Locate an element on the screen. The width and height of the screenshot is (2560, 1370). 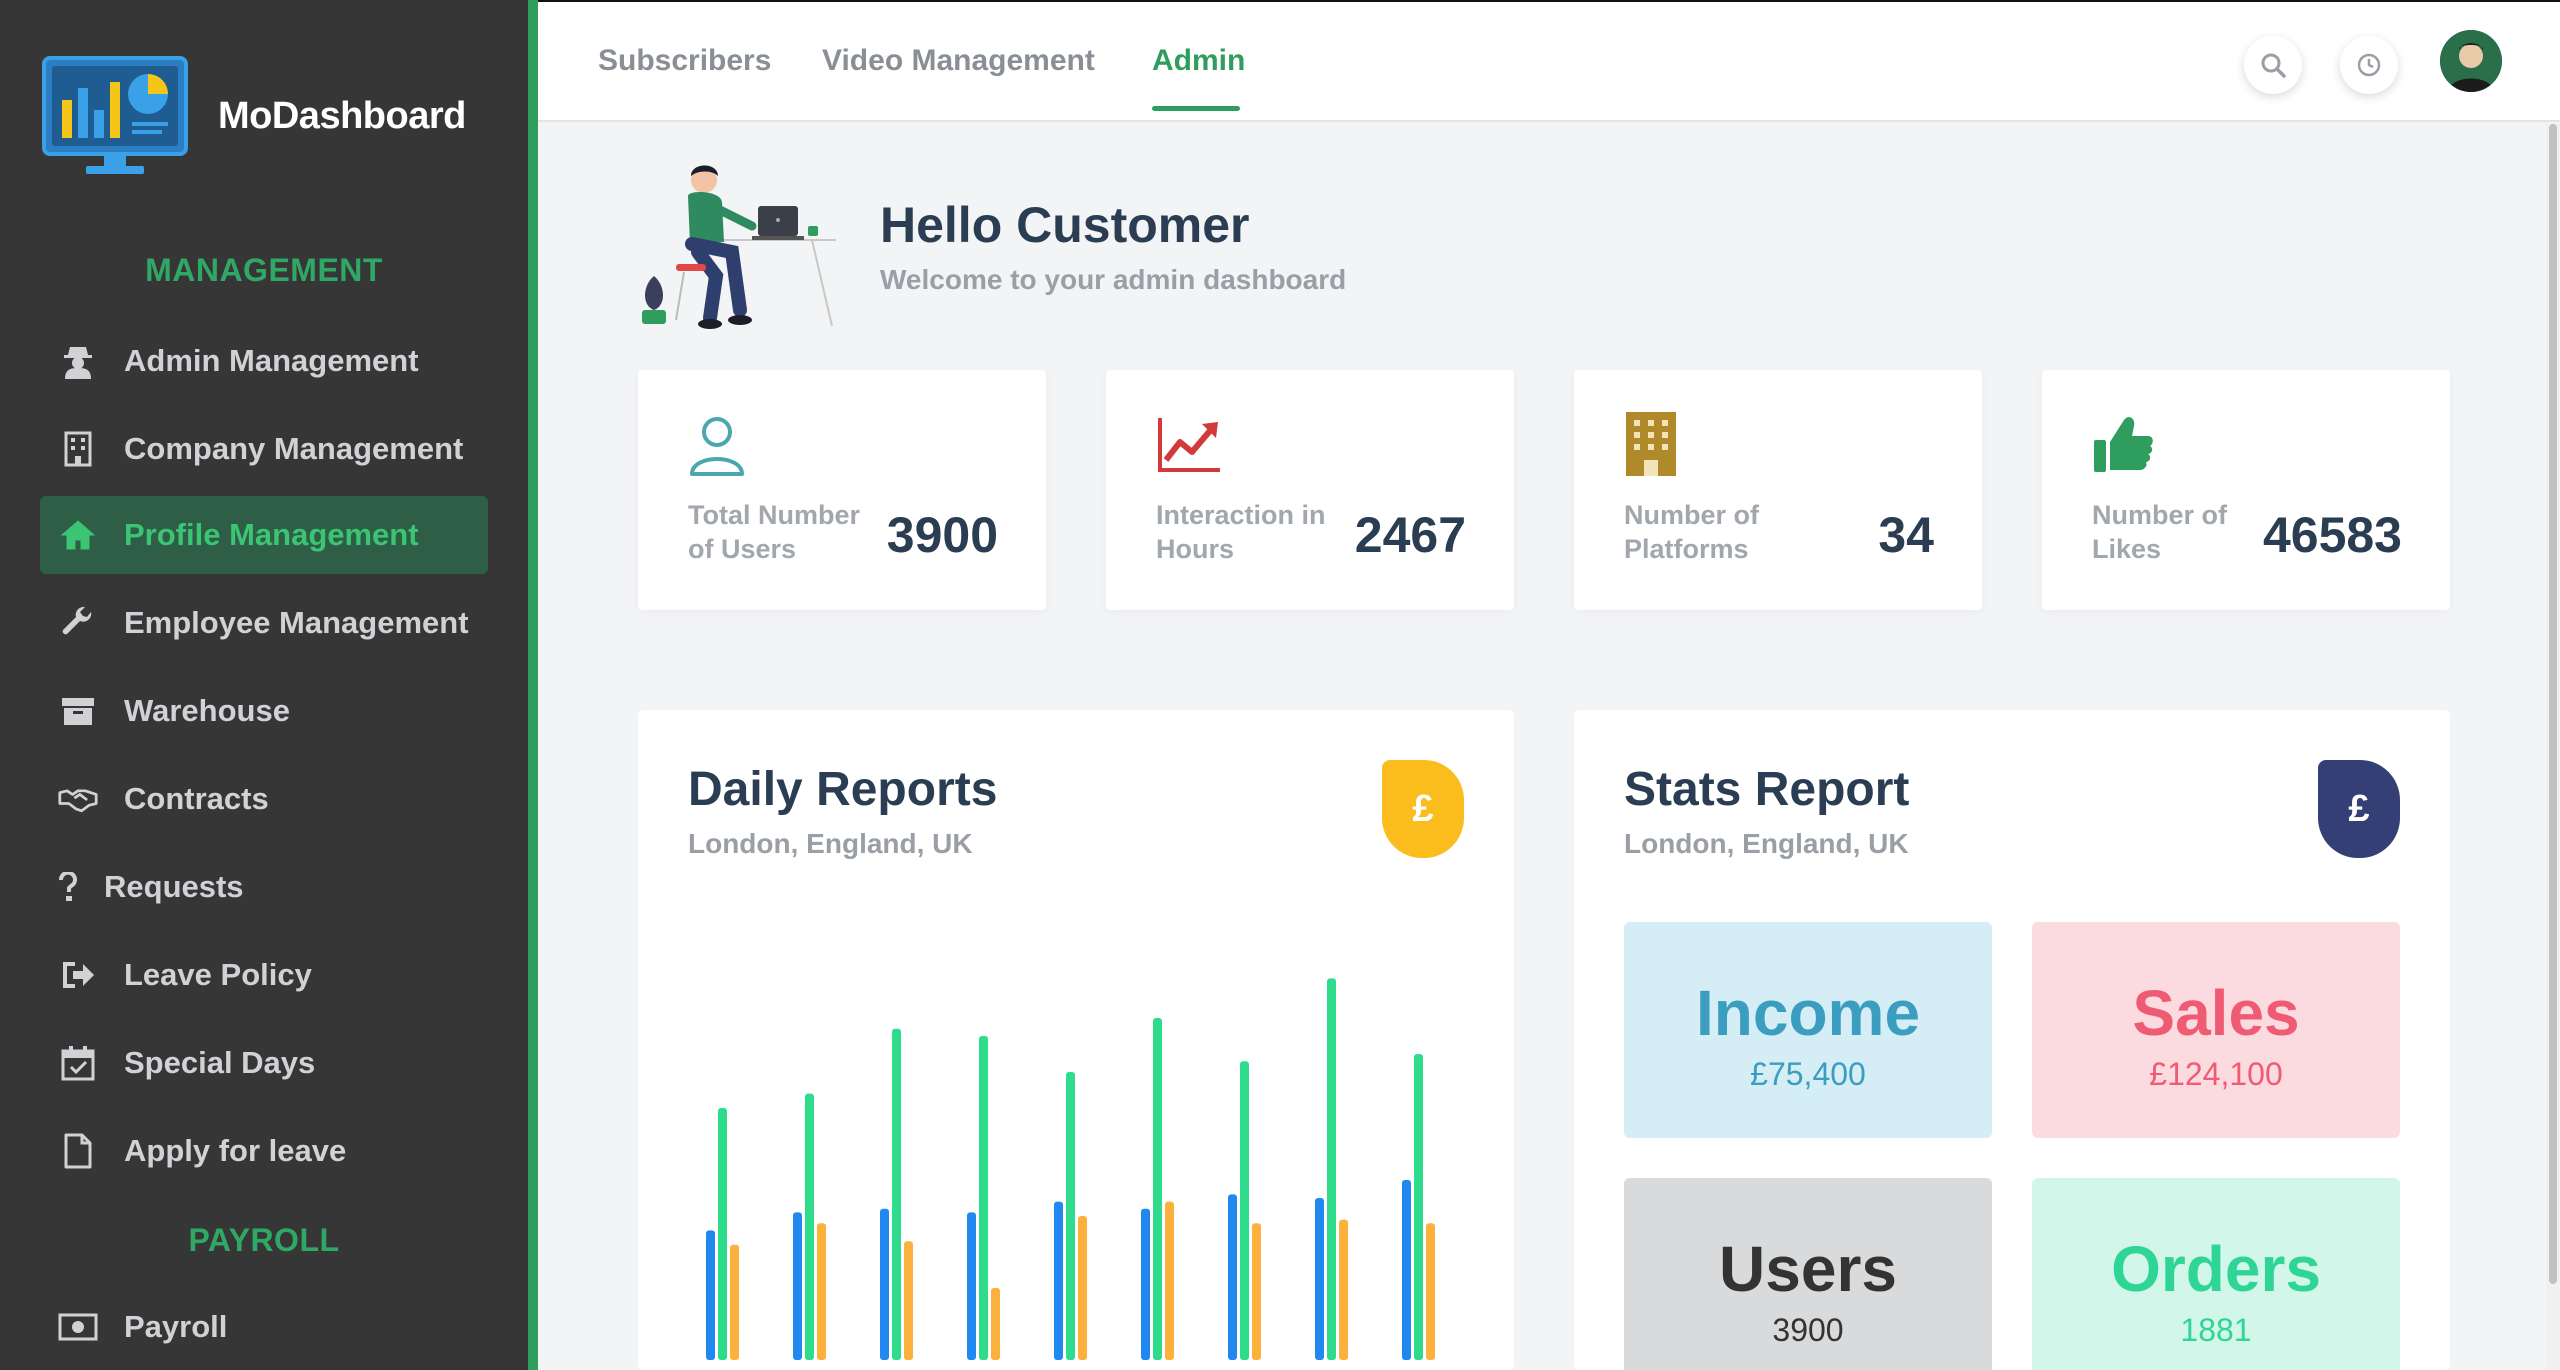
user-secret-icon is located at coordinates (78, 361).